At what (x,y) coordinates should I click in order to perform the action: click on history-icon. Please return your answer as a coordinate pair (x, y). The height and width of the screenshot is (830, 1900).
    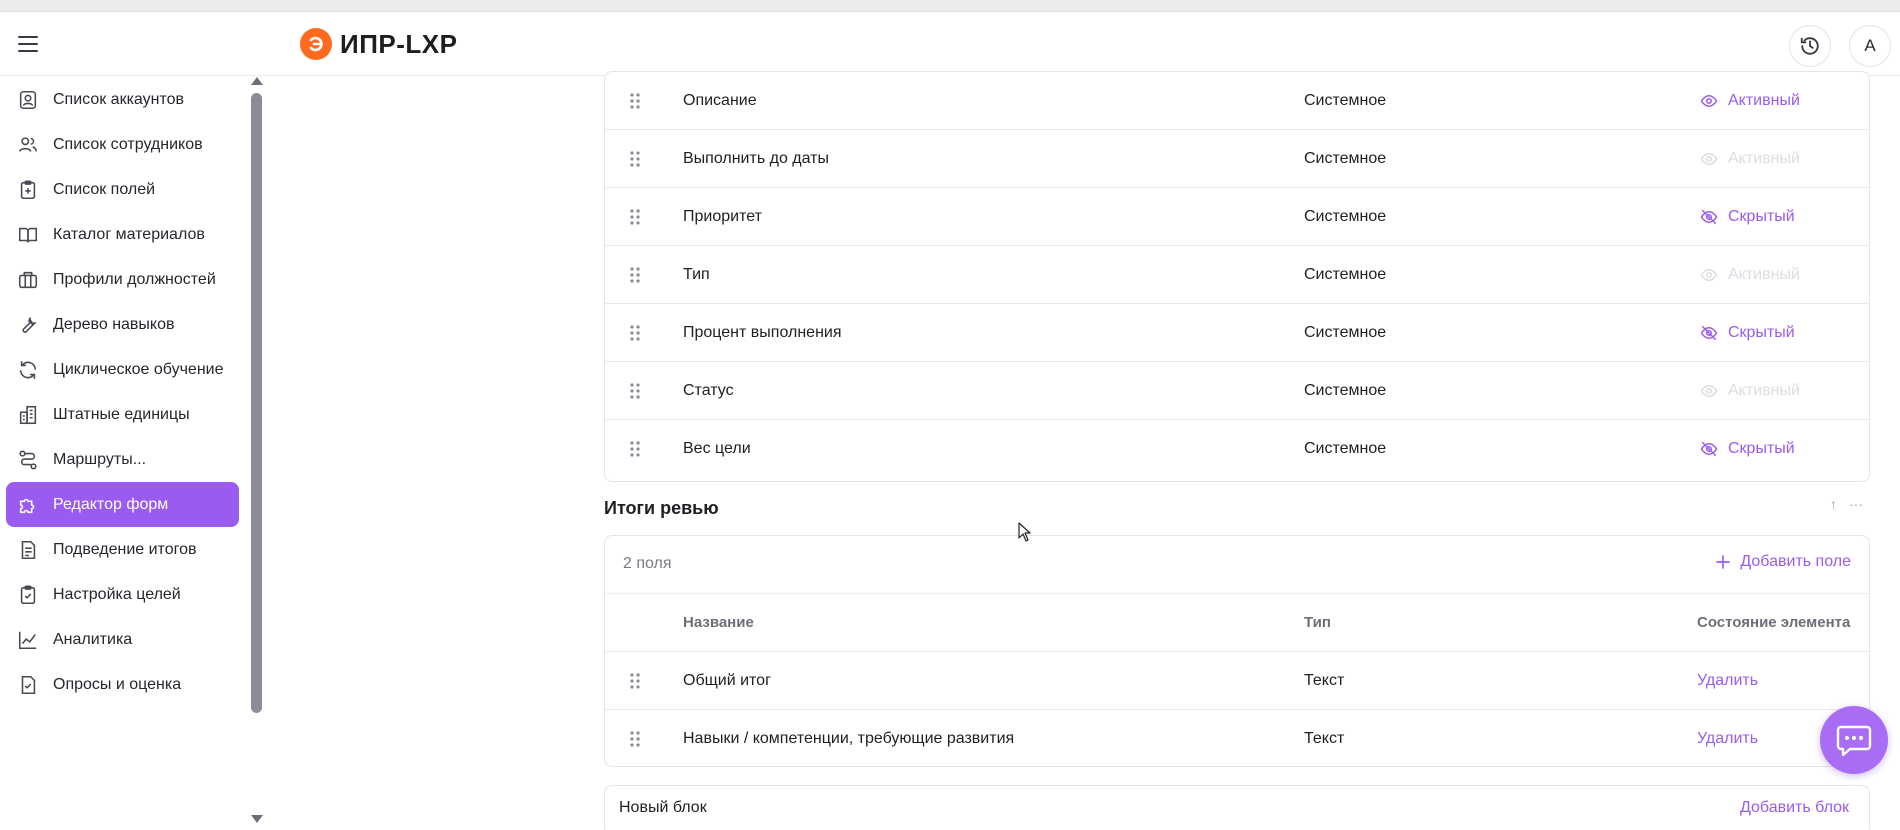
    Looking at the image, I should click on (1809, 46).